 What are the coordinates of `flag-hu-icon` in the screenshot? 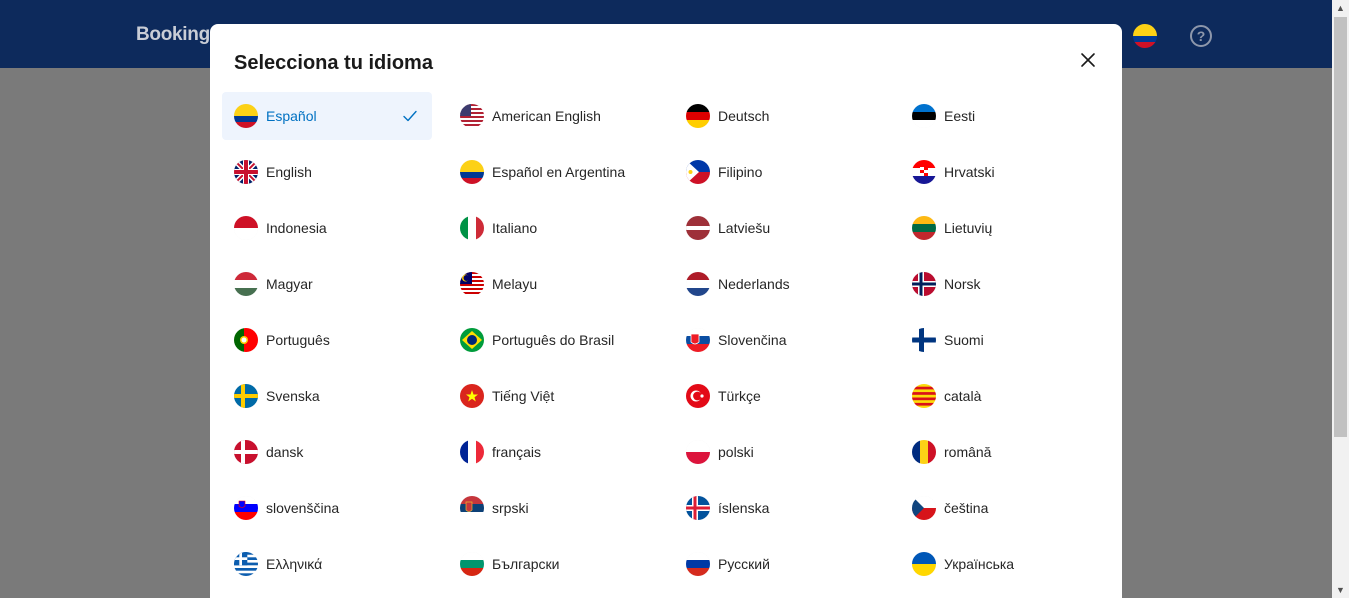 It's located at (246, 284).